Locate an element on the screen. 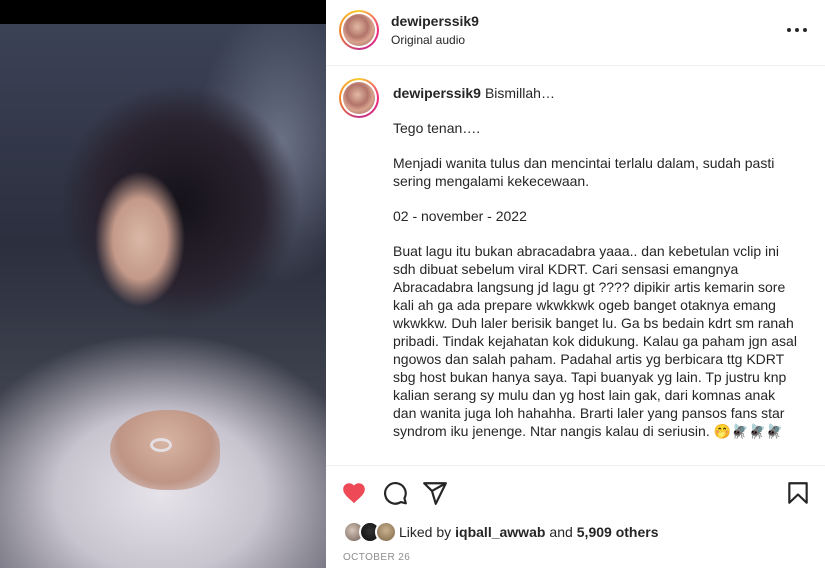 Image resolution: width=825 pixels, height=568 pixels. likes-count: 5,909 others is located at coordinates (618, 532).